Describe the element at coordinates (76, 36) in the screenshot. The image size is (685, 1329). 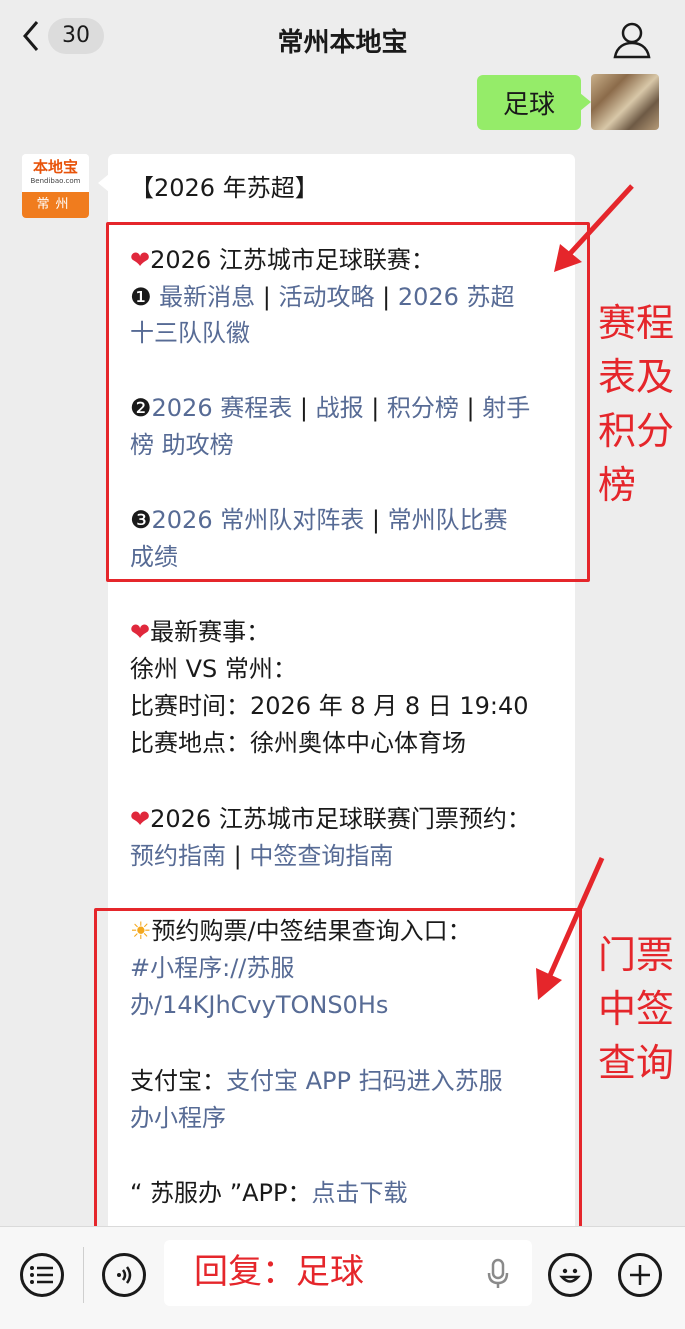
I see `unread-count-badge: 30` at that location.